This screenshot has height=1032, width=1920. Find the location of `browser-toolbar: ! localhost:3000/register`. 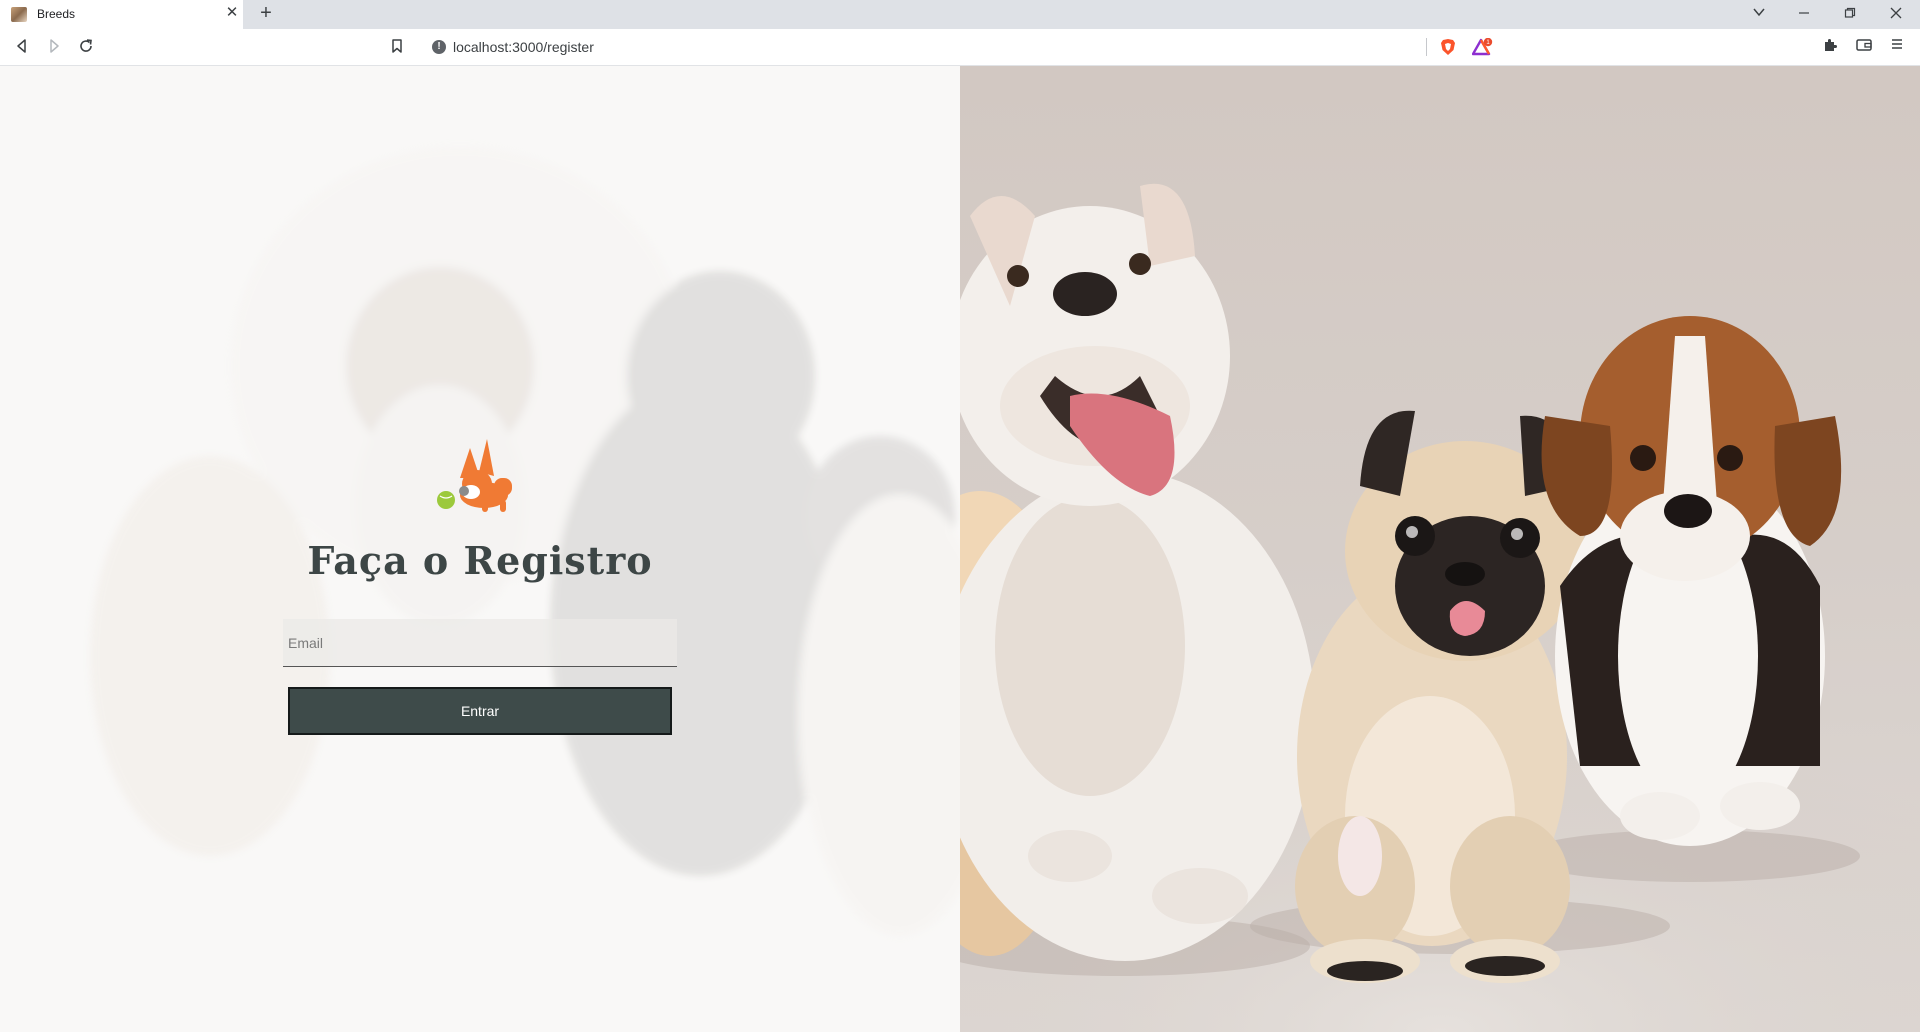

browser-toolbar: ! localhost:3000/register is located at coordinates (960, 47).